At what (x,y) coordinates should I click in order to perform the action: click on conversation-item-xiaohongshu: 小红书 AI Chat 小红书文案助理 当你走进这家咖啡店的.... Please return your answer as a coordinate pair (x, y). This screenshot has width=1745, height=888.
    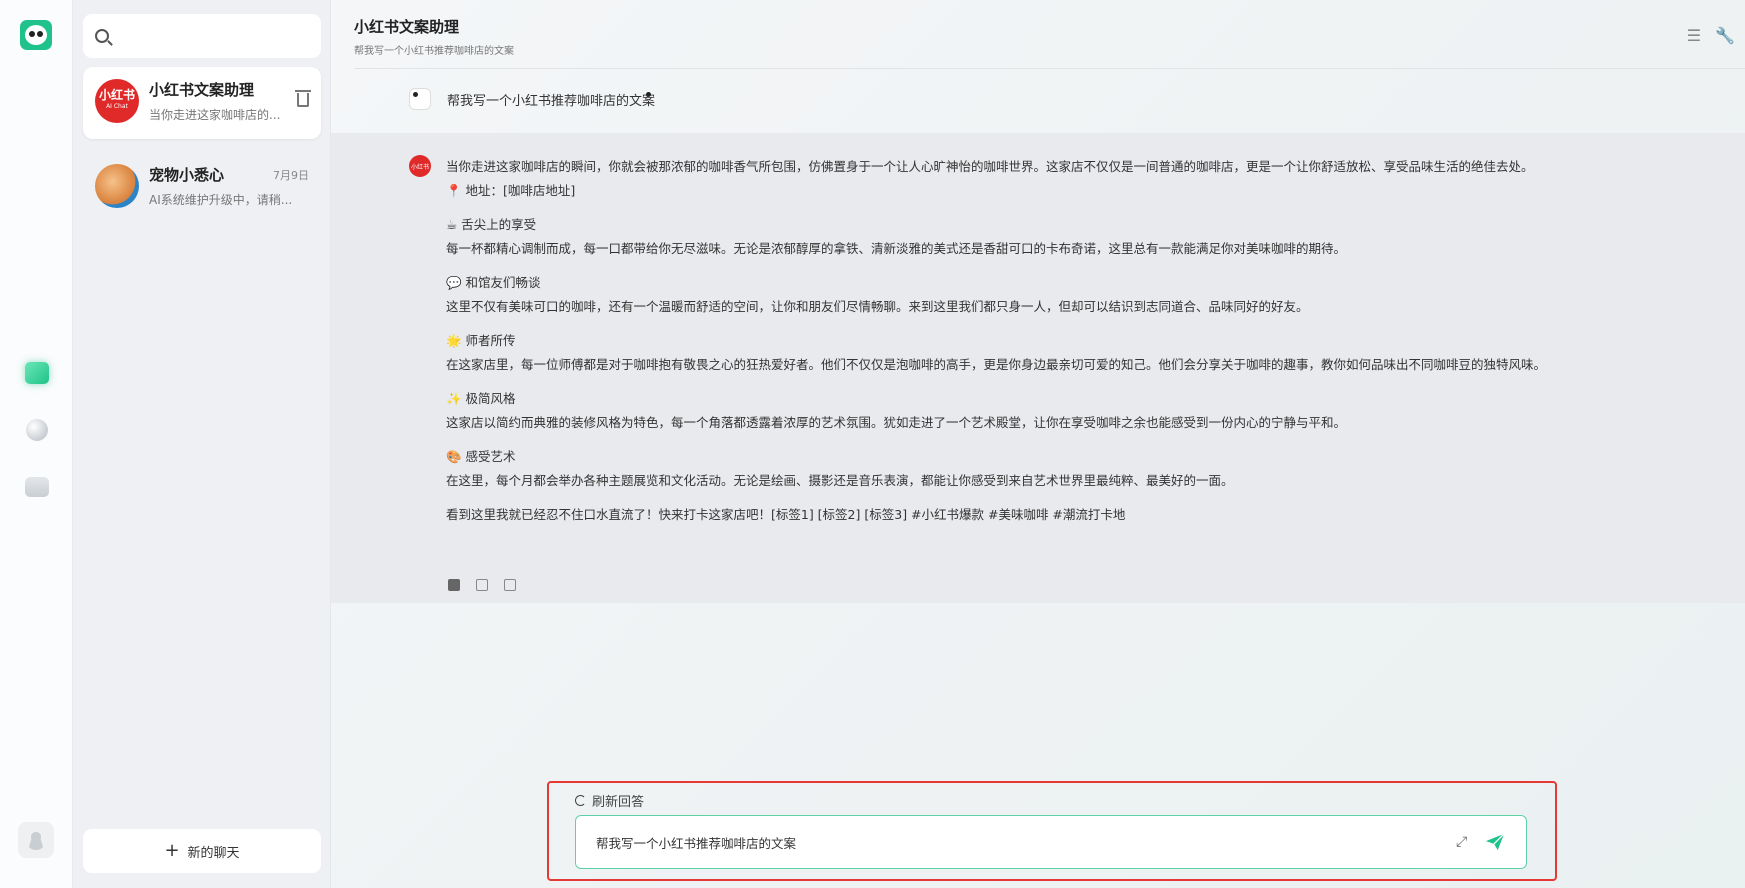
    Looking at the image, I should click on (202, 103).